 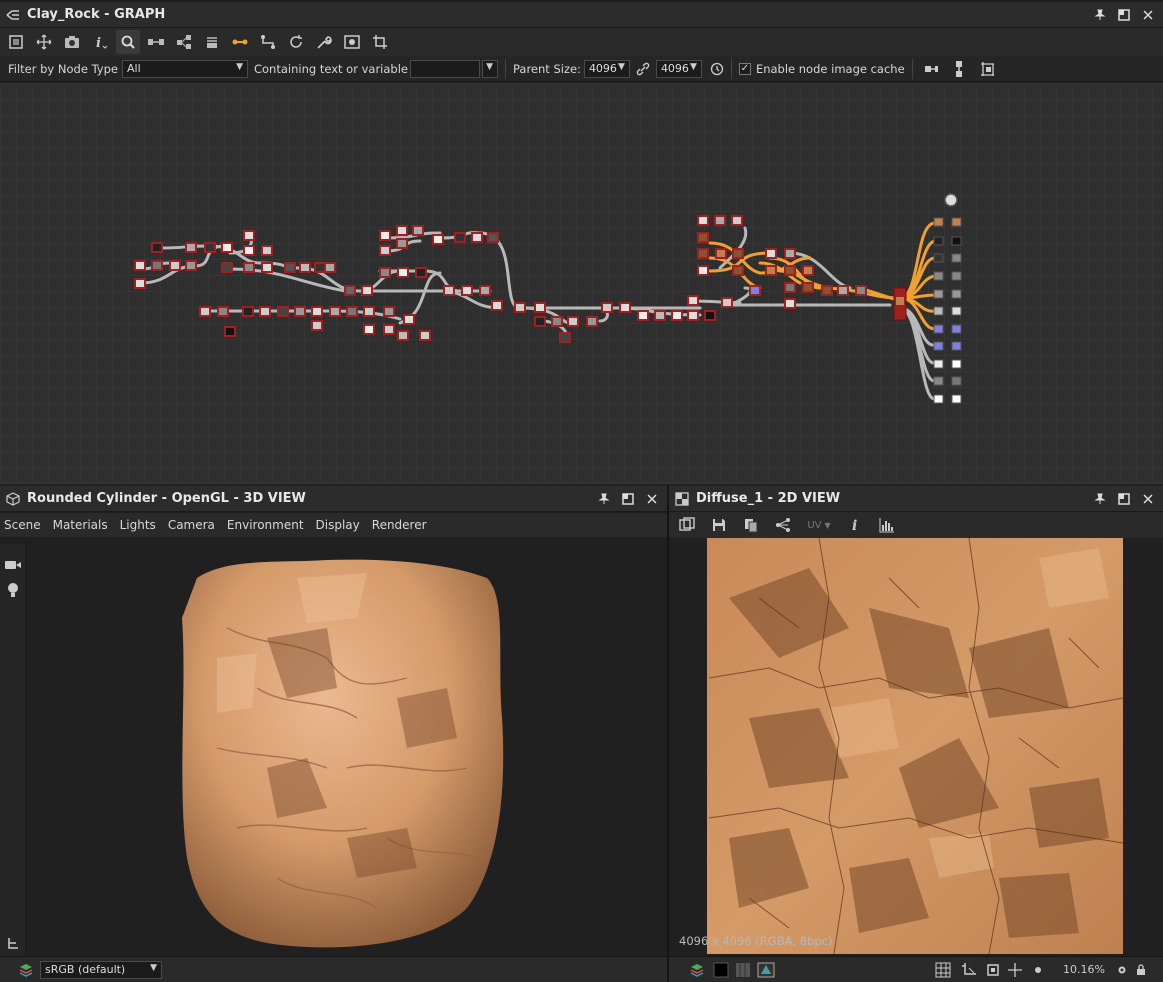 I want to click on containing-dropdown: ▼, so click(x=489, y=68).